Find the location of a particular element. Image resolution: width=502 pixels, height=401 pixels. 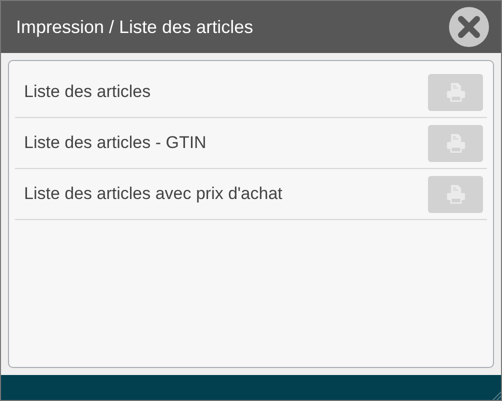

close-icon is located at coordinates (469, 27).